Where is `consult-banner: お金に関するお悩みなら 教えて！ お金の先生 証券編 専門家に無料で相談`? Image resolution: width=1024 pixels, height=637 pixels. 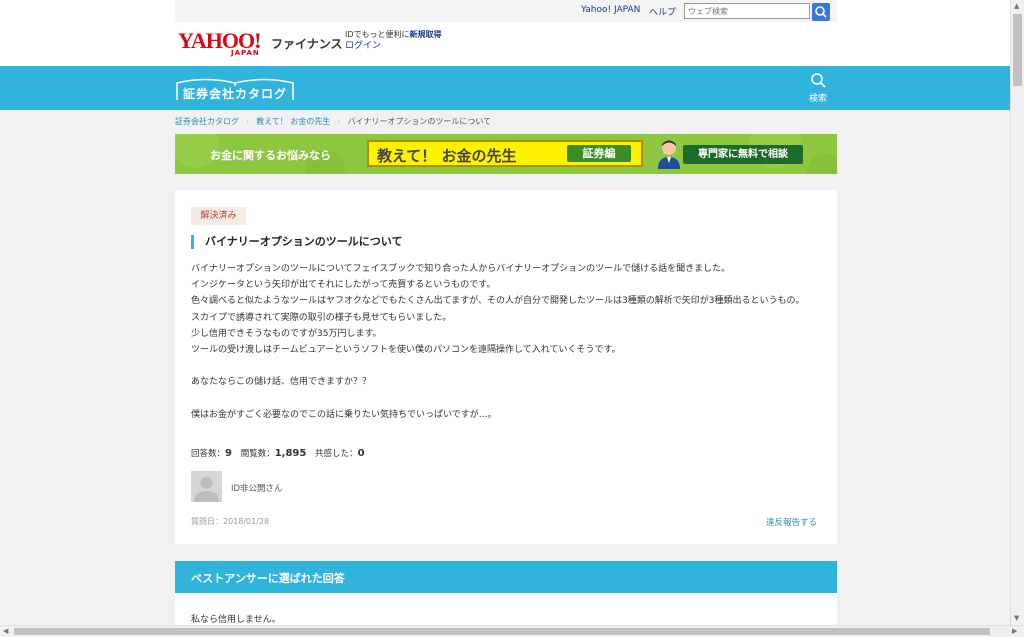
consult-banner: お金に関するお悩みなら 教えて！ お金の先生 証券編 専門家に無料で相談 is located at coordinates (506, 154).